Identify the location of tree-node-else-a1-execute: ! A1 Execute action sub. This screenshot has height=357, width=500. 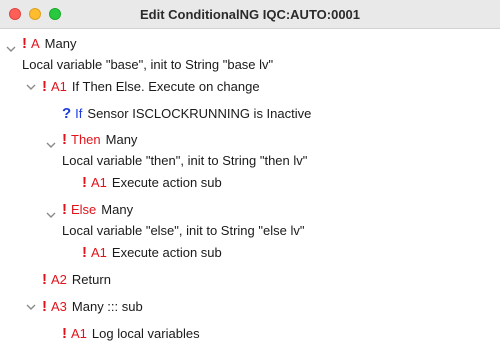
(152, 253).